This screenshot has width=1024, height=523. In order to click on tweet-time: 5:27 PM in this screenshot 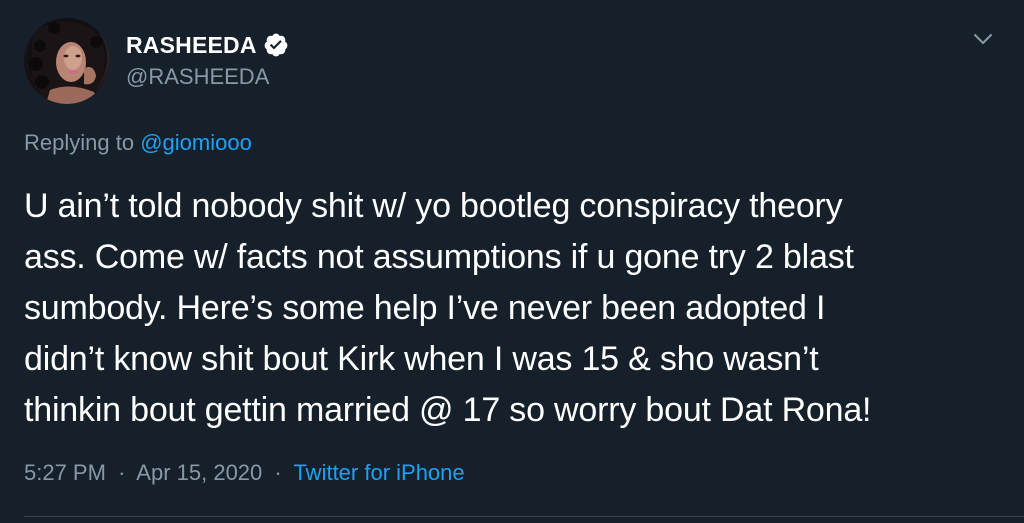, I will do `click(65, 472)`.